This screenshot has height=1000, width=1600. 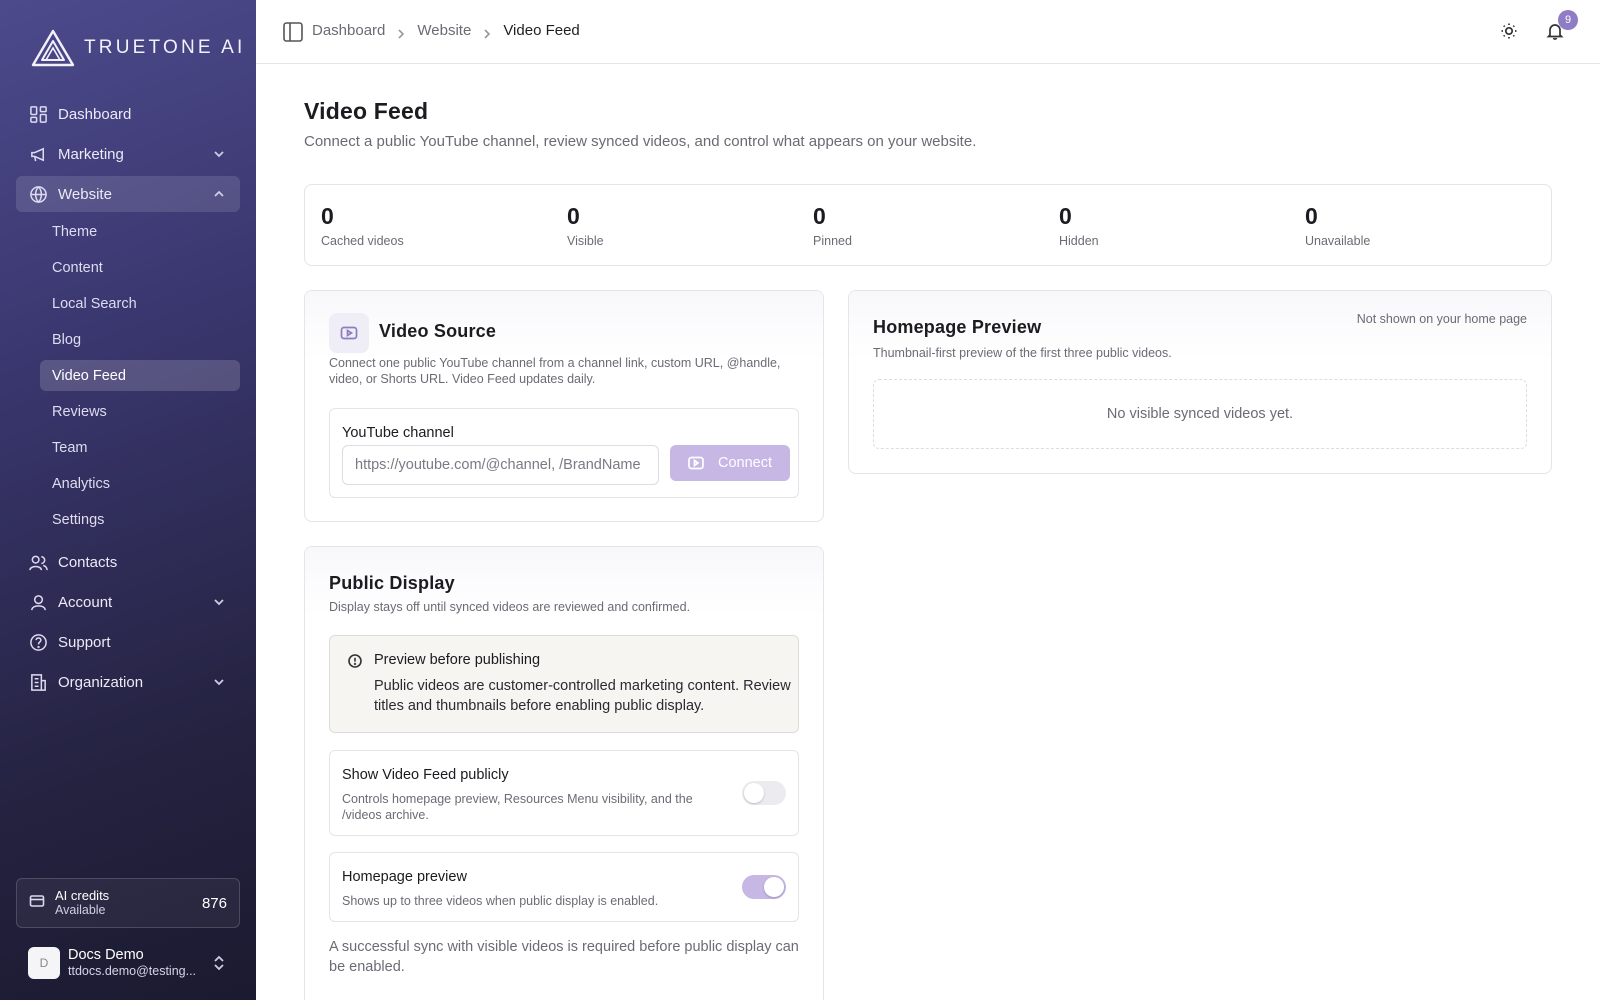 What do you see at coordinates (438, 331) in the screenshot?
I see `video-source-title: Video Source` at bounding box center [438, 331].